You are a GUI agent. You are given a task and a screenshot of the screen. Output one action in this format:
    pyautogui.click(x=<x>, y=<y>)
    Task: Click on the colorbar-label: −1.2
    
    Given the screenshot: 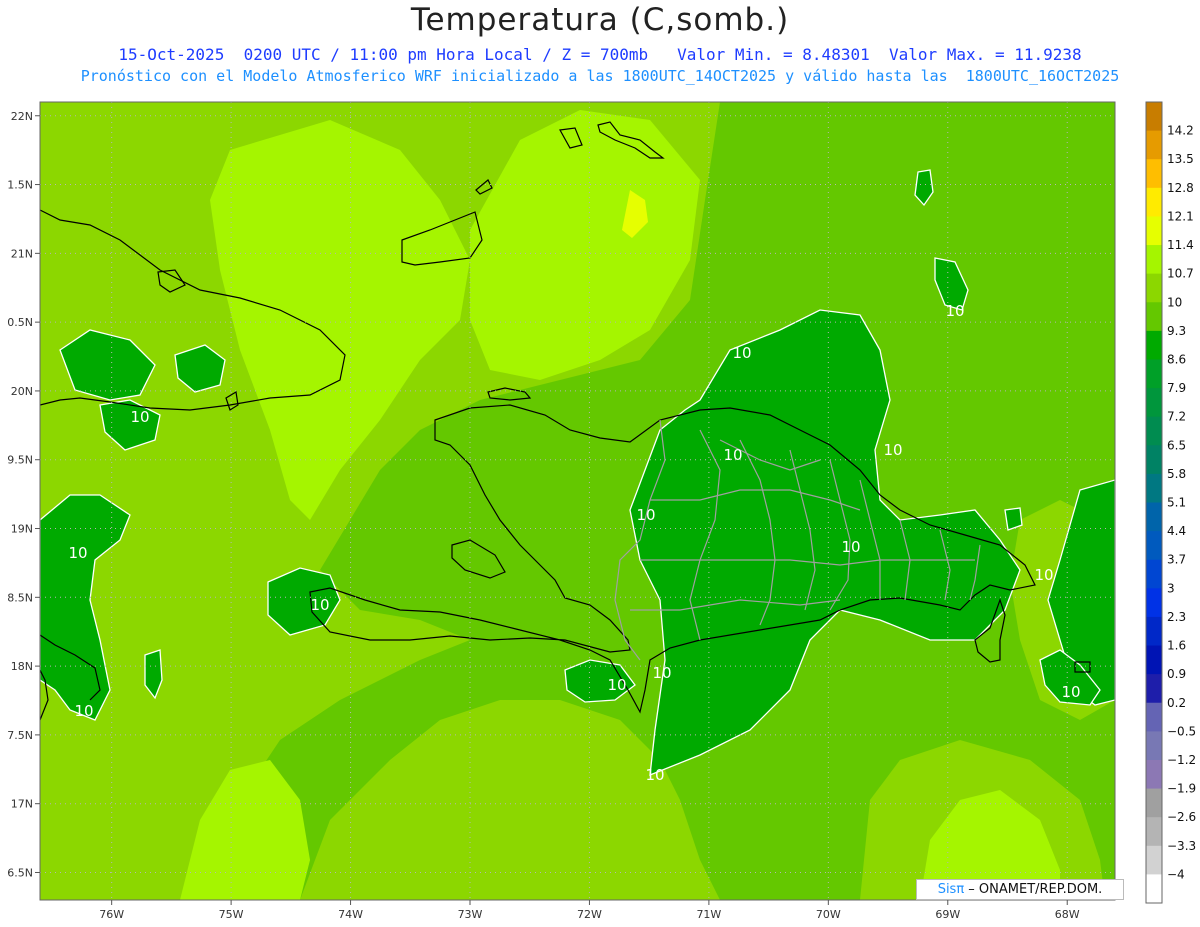 What is the action you would take?
    pyautogui.click(x=1181, y=760)
    